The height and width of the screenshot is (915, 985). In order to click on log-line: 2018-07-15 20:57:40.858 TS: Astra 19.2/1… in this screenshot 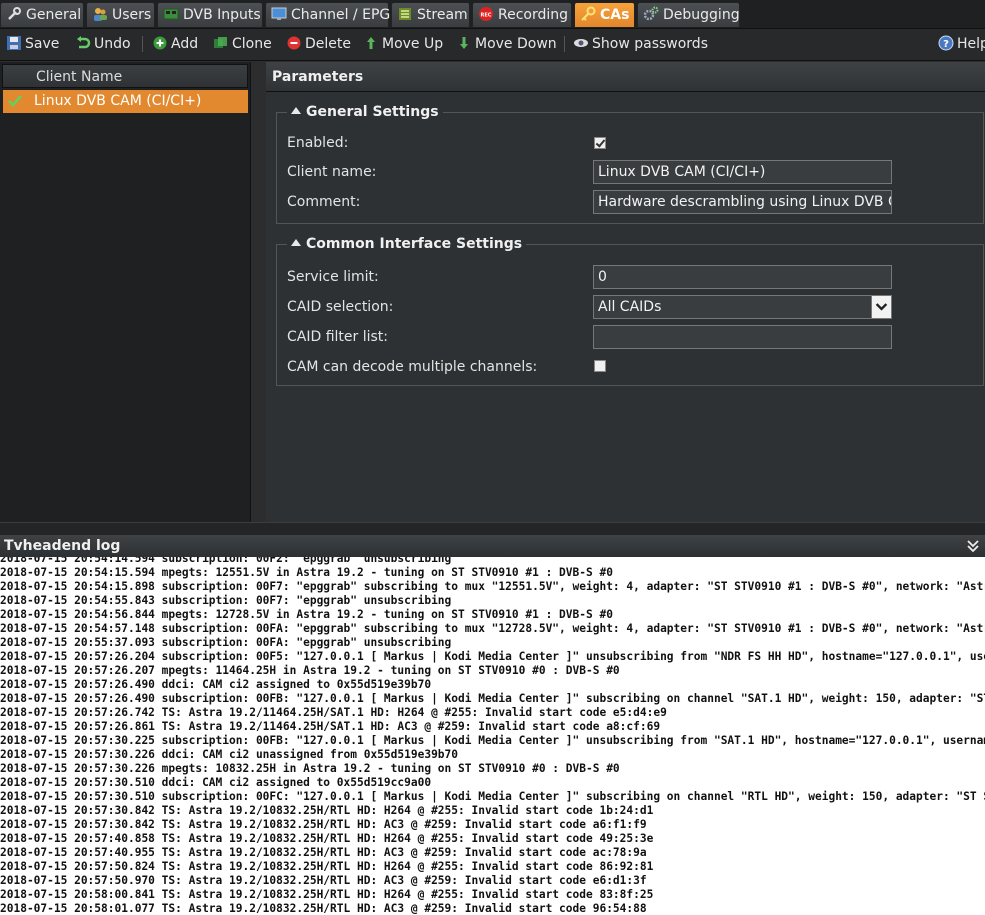, I will do `click(327, 838)`.